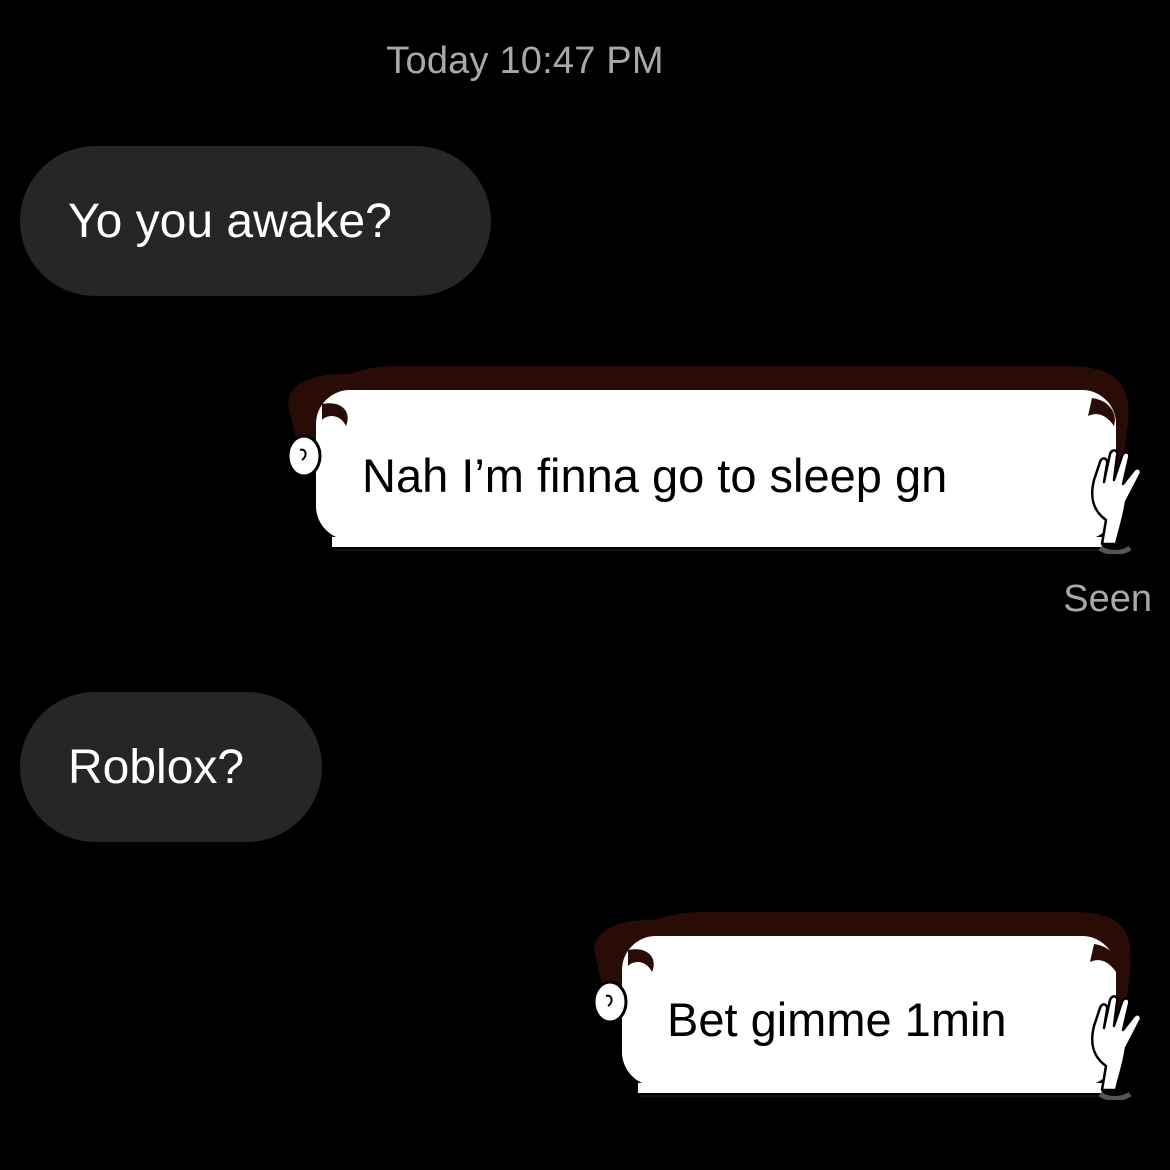  What do you see at coordinates (230, 221) in the screenshot?
I see `message-text: Yo you awake?` at bounding box center [230, 221].